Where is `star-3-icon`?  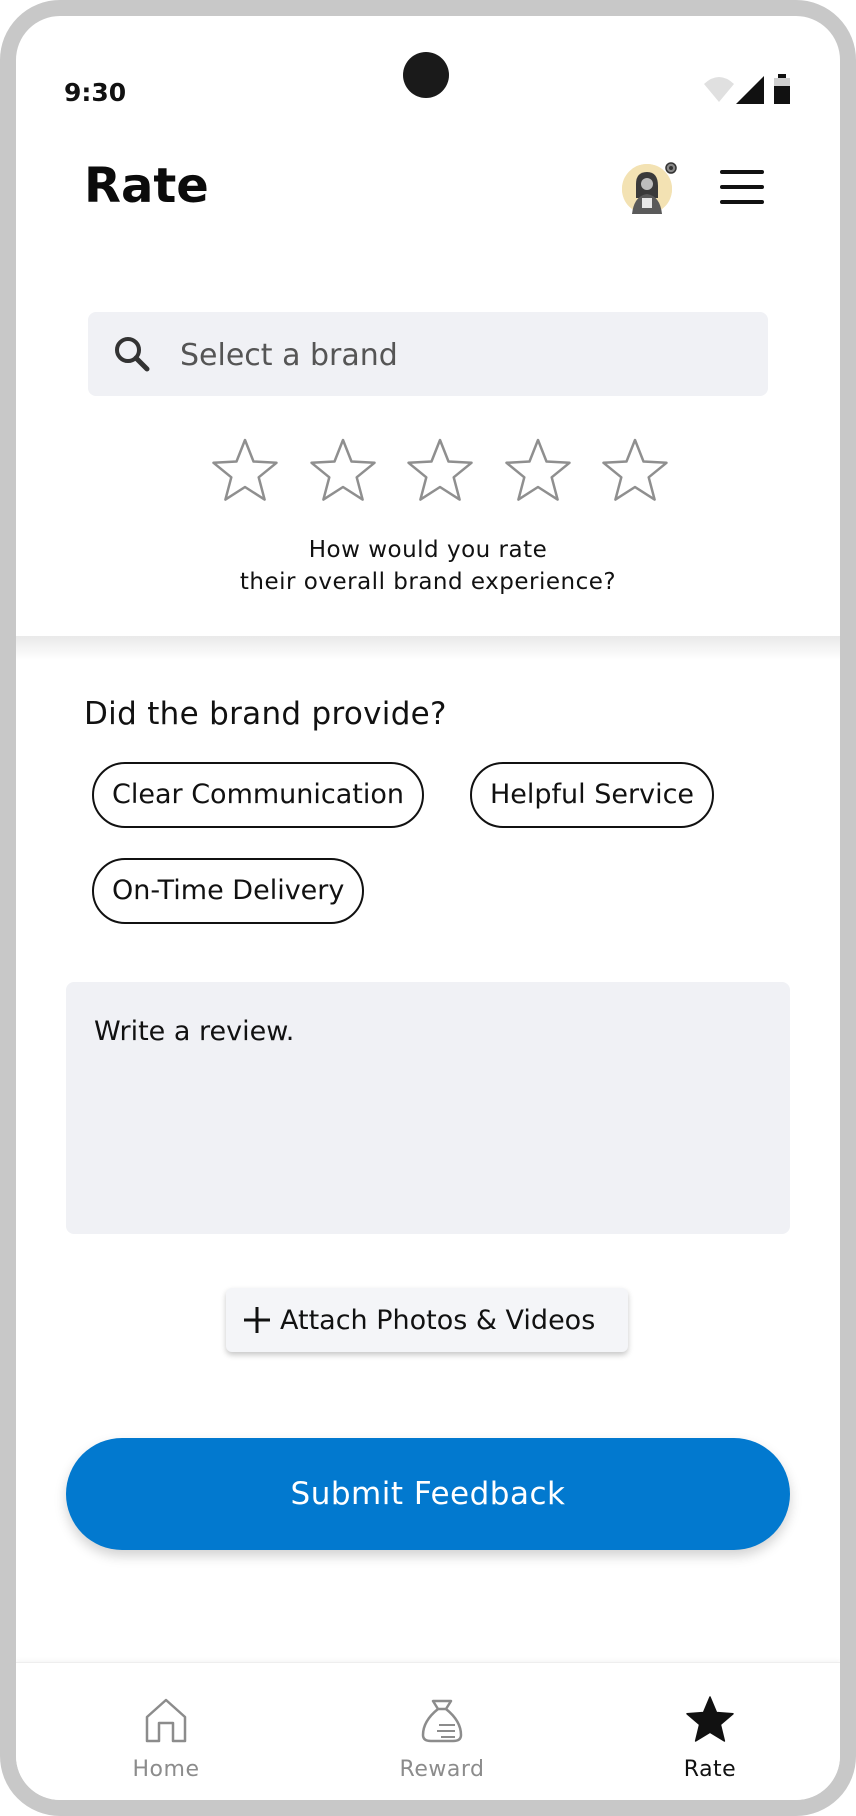 star-3-icon is located at coordinates (440, 471).